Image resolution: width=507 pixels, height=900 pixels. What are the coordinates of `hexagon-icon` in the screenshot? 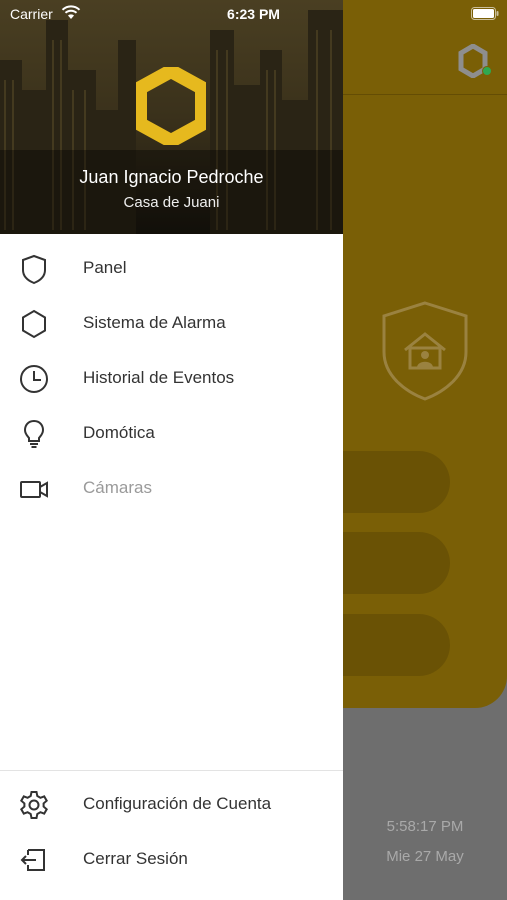 It's located at (34, 324).